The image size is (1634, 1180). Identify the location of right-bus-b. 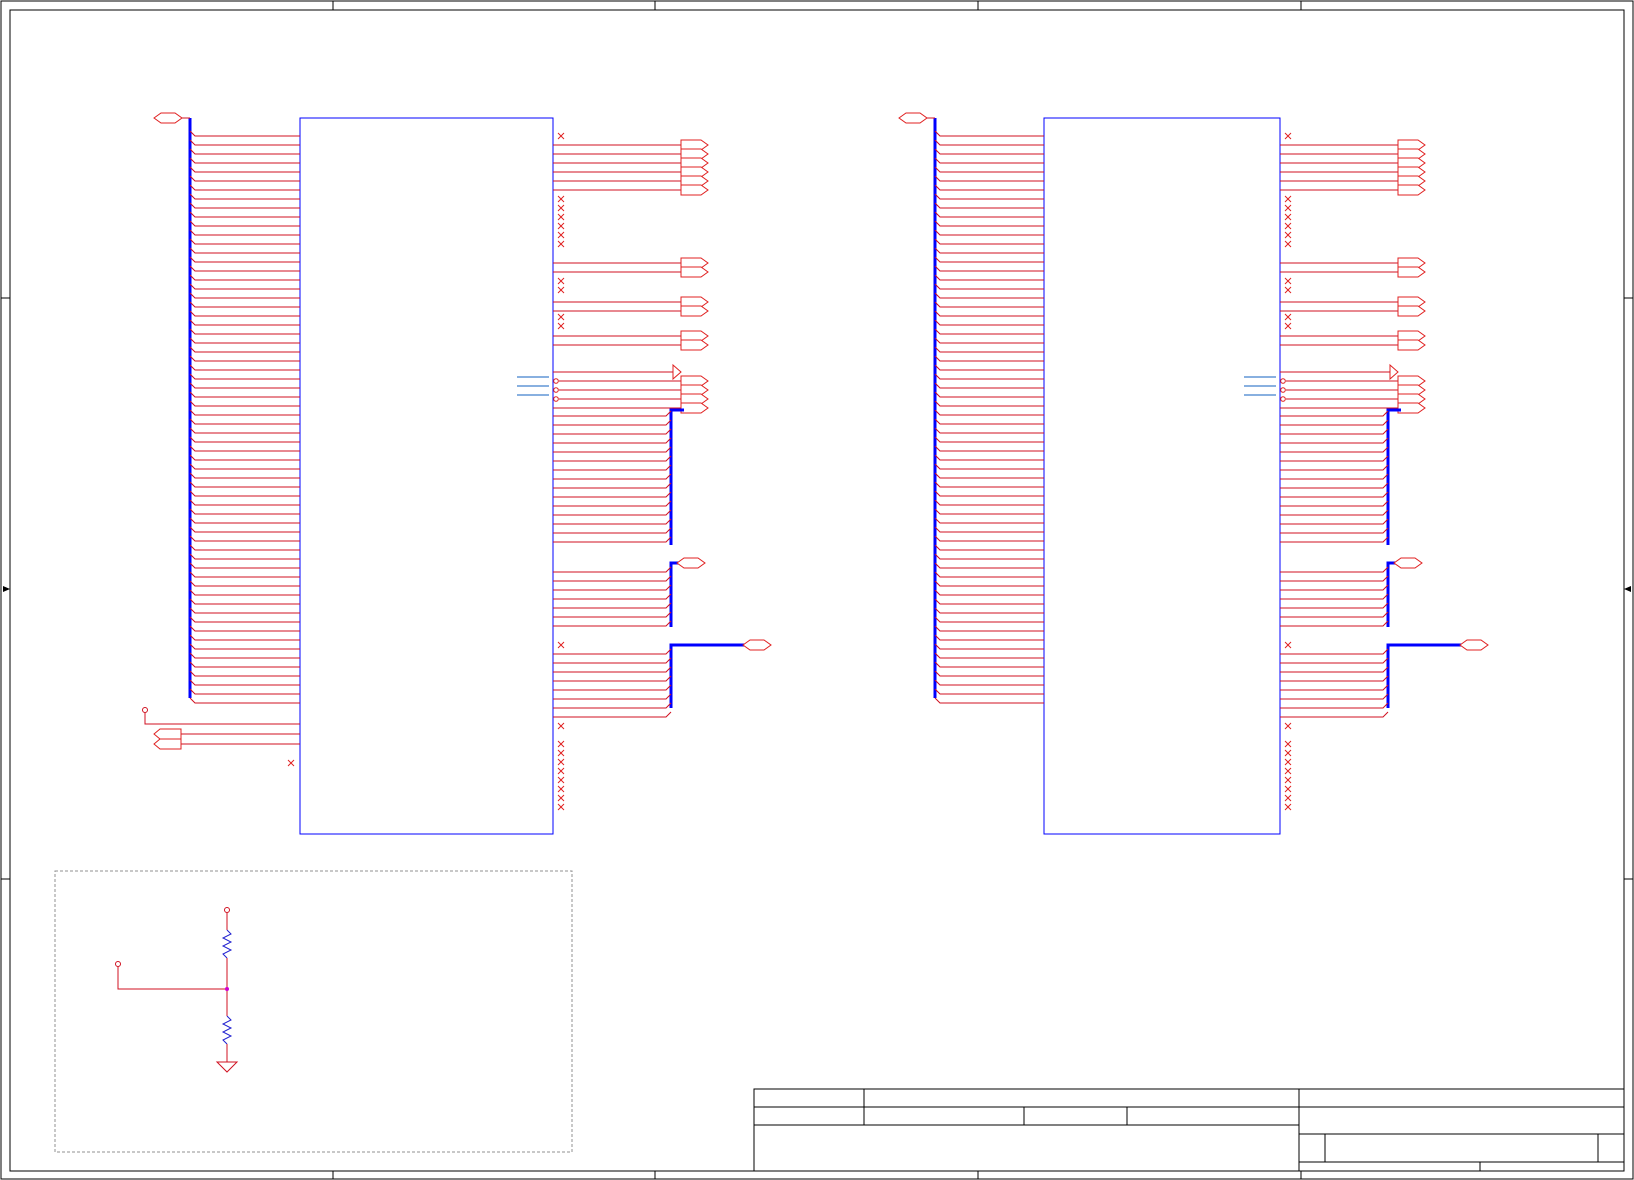
(674, 594).